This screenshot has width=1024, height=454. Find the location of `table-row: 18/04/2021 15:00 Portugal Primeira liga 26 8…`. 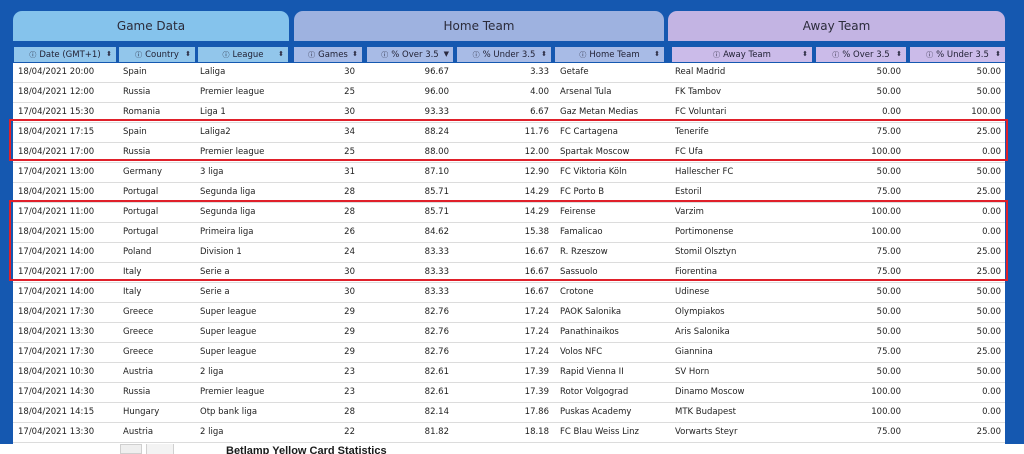

table-row: 18/04/2021 15:00 Portugal Primeira liga 26 8… is located at coordinates (509, 233).